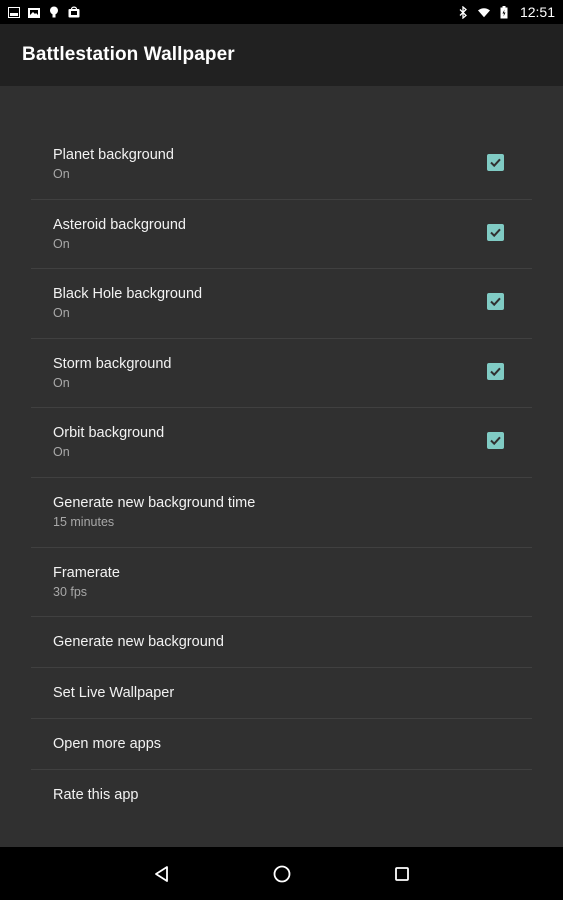 The height and width of the screenshot is (900, 563). Describe the element at coordinates (281, 12) in the screenshot. I see `status-bar: 12:51` at that location.